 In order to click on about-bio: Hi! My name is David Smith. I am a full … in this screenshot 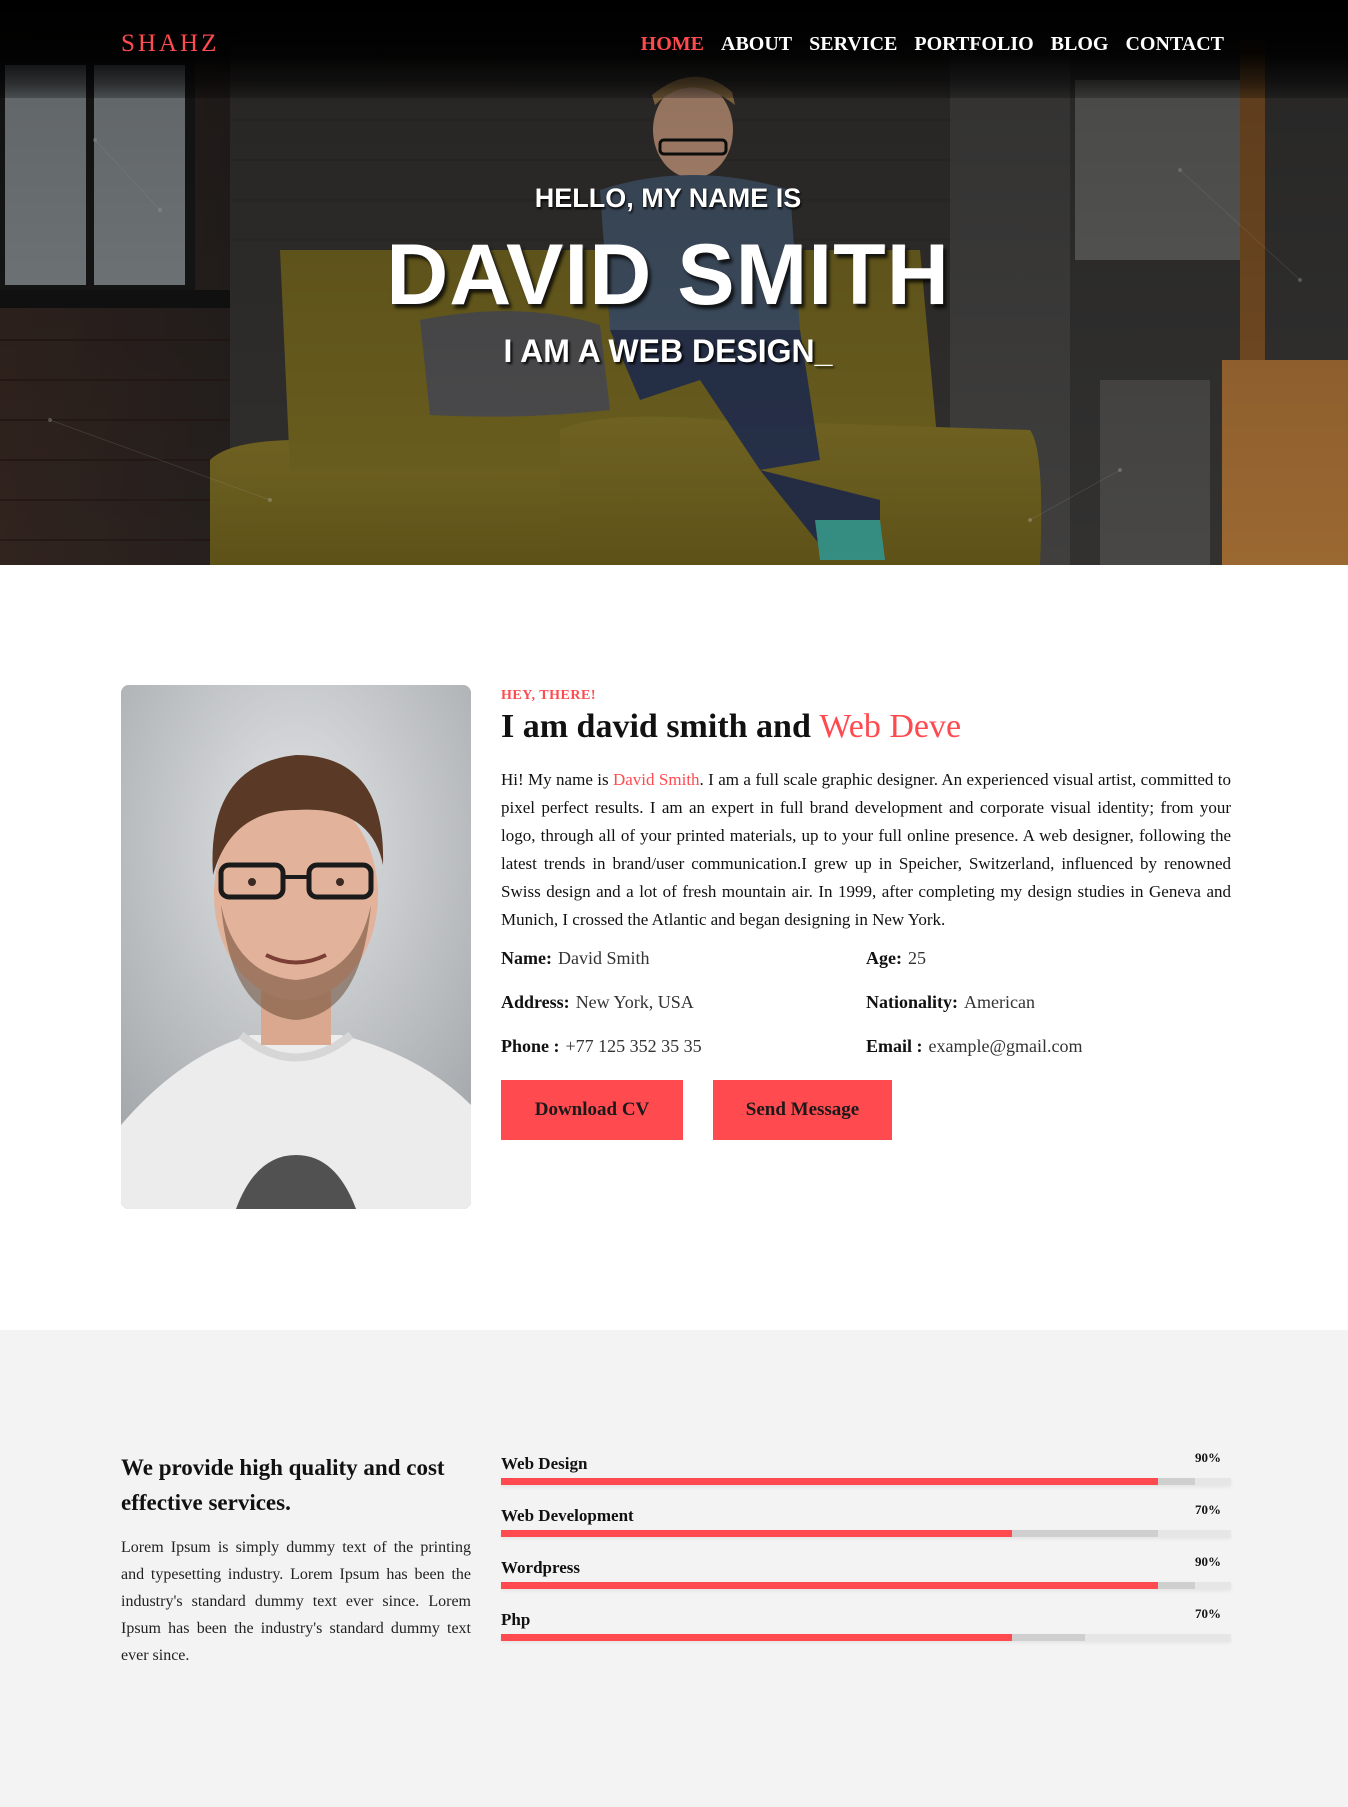, I will do `click(866, 850)`.